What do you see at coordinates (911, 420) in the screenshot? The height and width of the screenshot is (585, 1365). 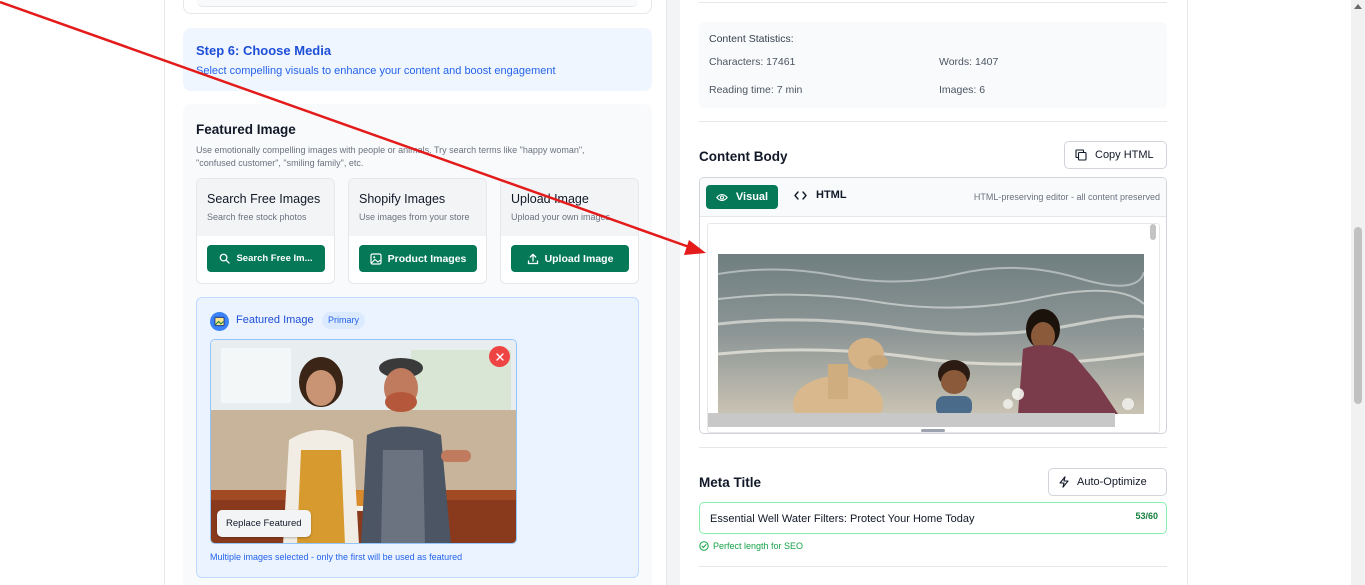 I see `editor-horizontal-scrollbar` at bounding box center [911, 420].